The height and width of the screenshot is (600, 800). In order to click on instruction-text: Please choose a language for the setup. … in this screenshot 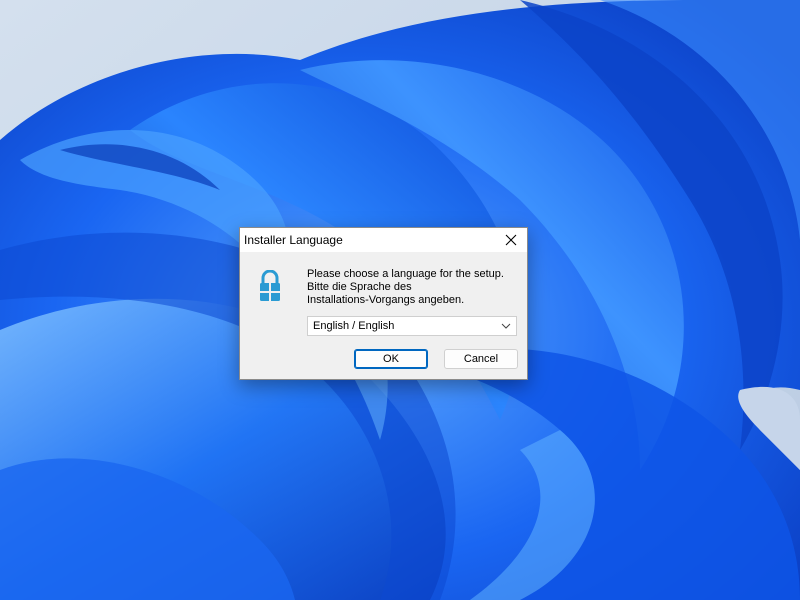, I will do `click(405, 287)`.